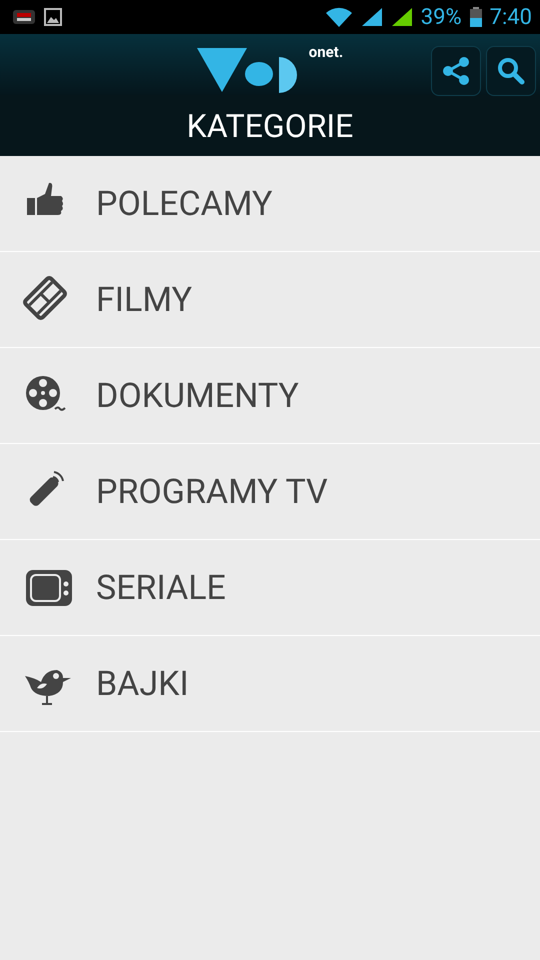 The image size is (540, 960). I want to click on logo-text: onet., so click(326, 51).